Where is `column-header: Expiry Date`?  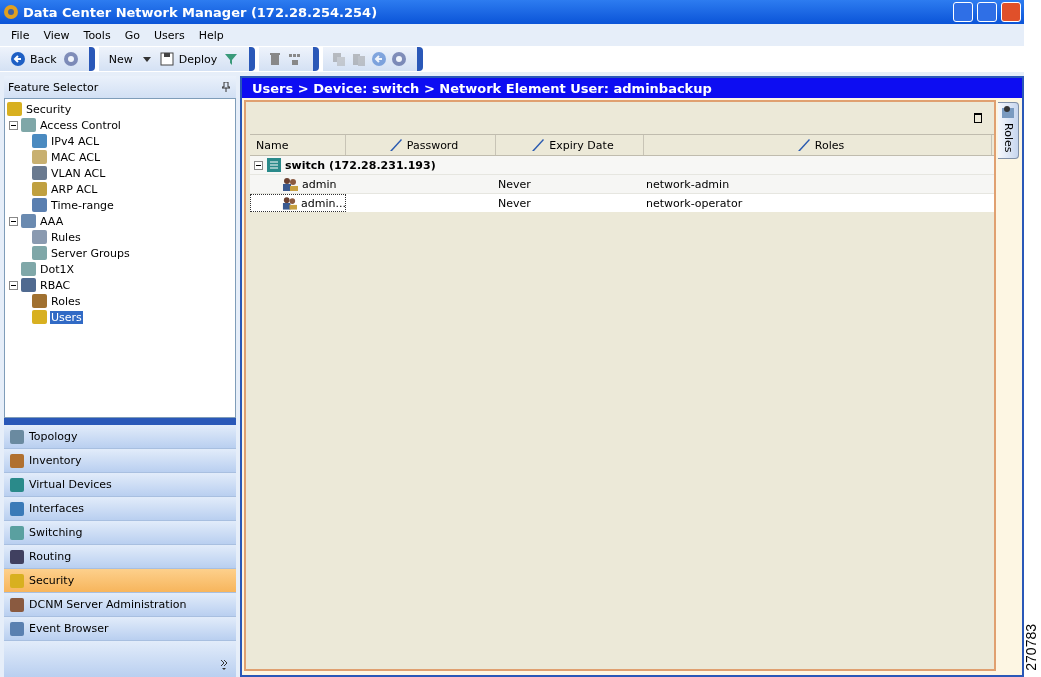
column-header: Expiry Date is located at coordinates (570, 145).